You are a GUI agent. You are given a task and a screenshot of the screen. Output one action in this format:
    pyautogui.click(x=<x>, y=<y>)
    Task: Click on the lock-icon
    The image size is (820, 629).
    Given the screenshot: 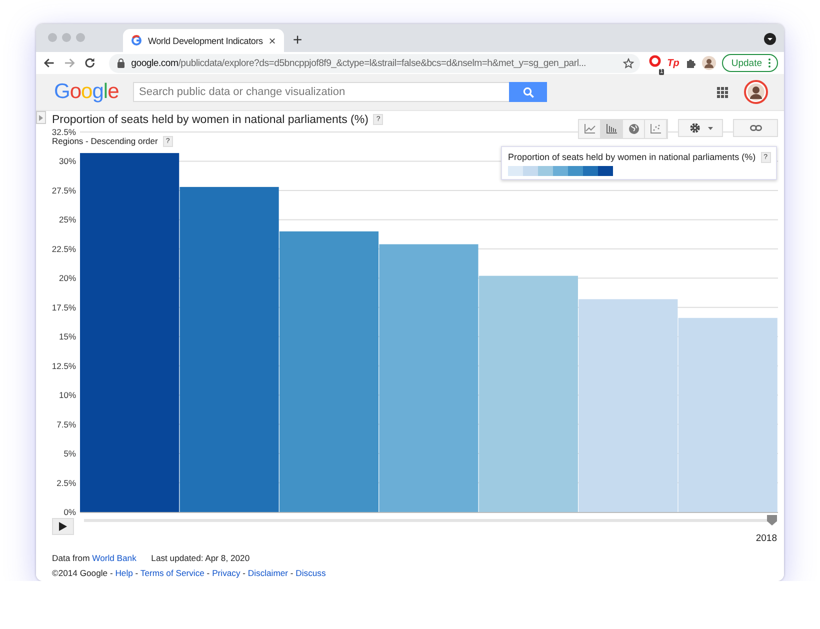 What is the action you would take?
    pyautogui.click(x=121, y=63)
    